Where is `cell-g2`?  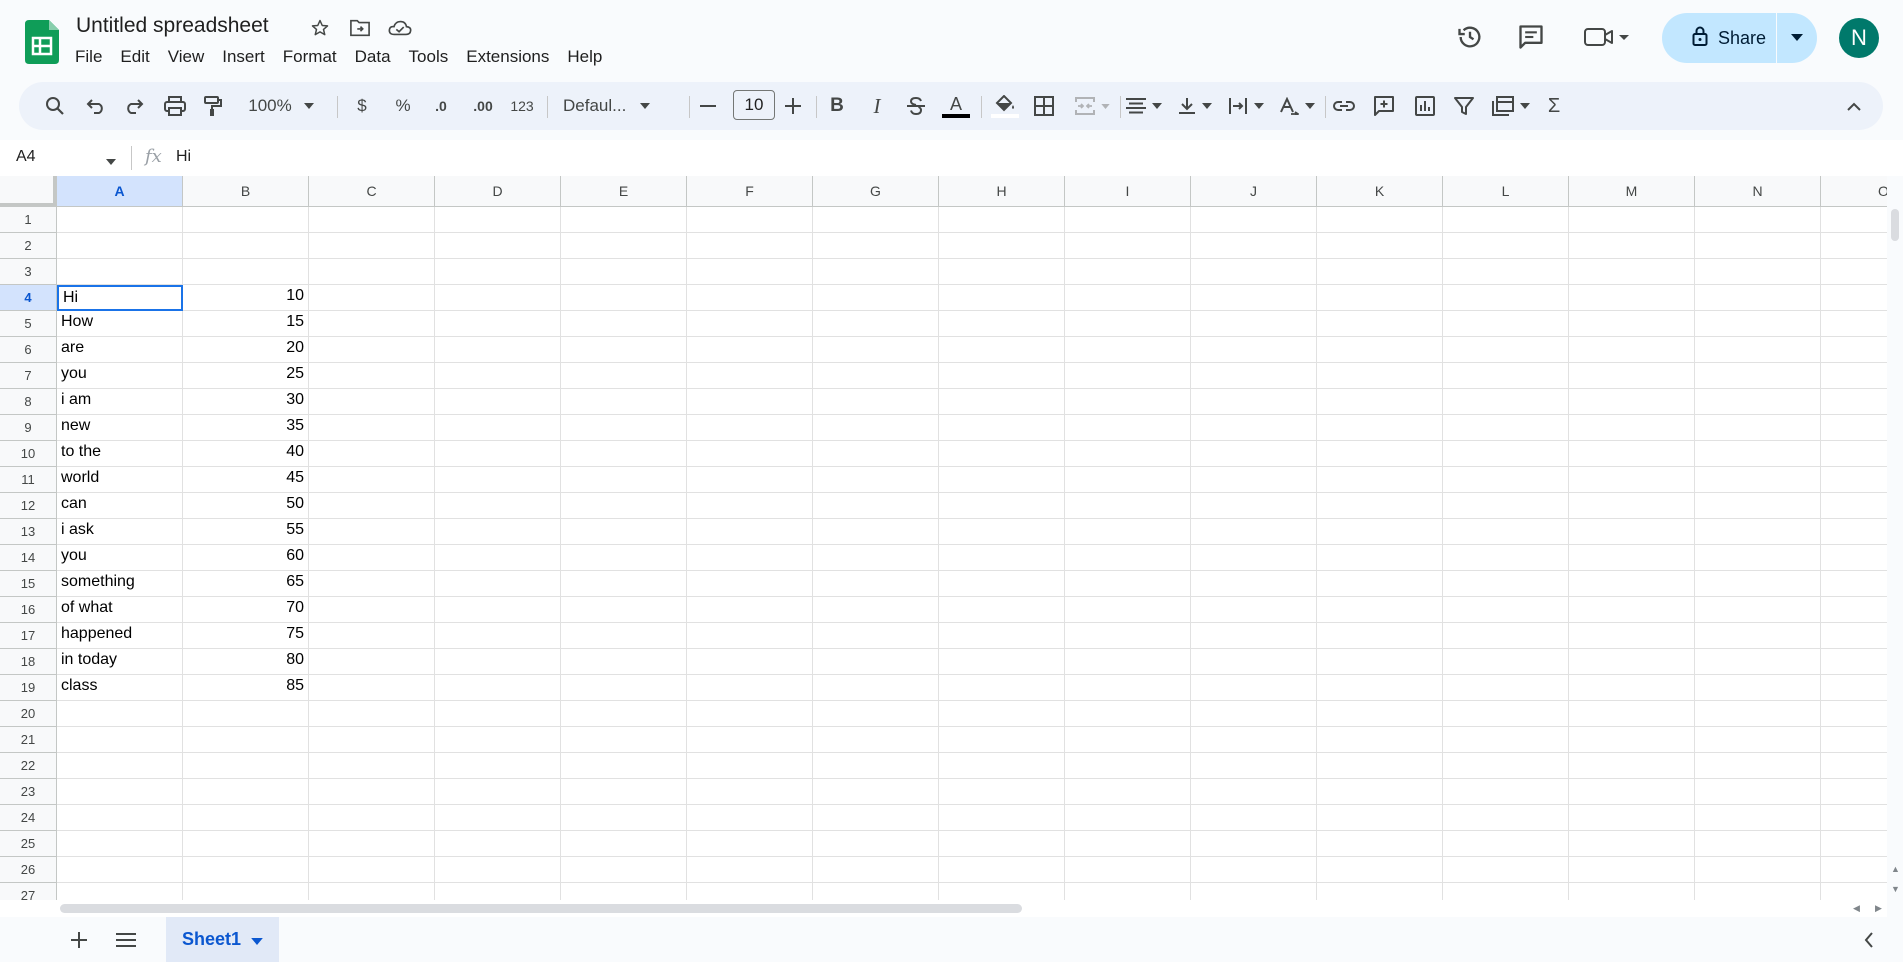 cell-g2 is located at coordinates (876, 246).